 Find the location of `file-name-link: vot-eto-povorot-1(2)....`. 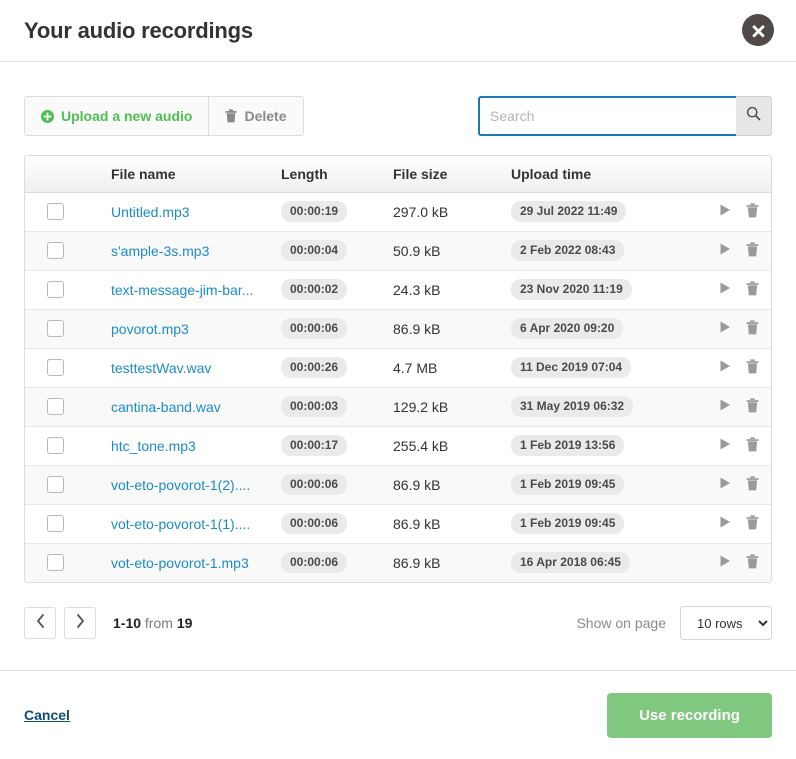

file-name-link: vot-eto-povorot-1(2).... is located at coordinates (188, 485).